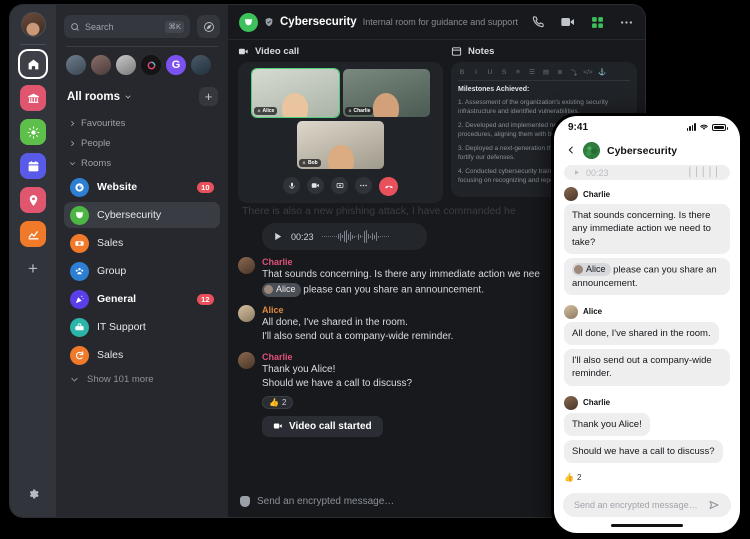  Describe the element at coordinates (602, 72) in the screenshot. I see `link-button: ⚓` at that location.